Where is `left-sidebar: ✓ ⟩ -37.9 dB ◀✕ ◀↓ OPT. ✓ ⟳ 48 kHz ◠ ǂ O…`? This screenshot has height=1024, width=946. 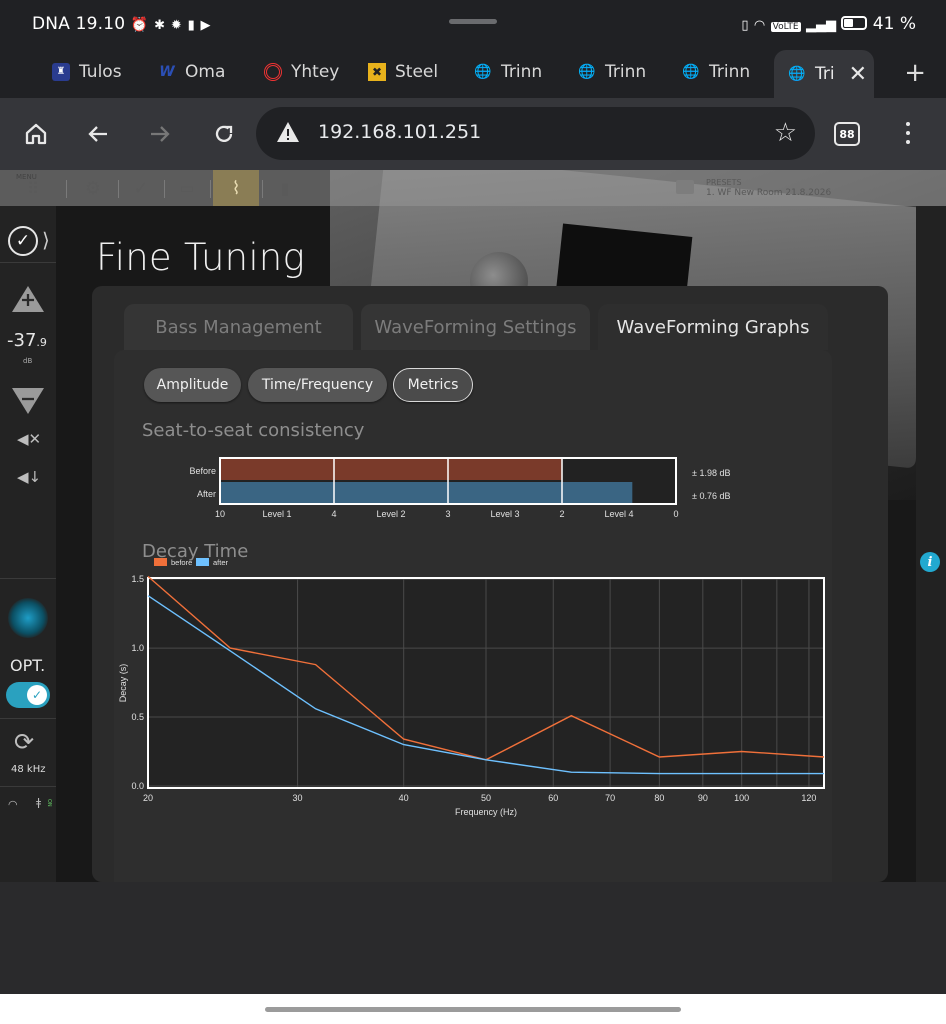
left-sidebar: ✓ ⟩ -37.9 dB ◀✕ ◀↓ OPT. ✓ ⟳ 48 kHz ◠ ǂ O… is located at coordinates (28, 544).